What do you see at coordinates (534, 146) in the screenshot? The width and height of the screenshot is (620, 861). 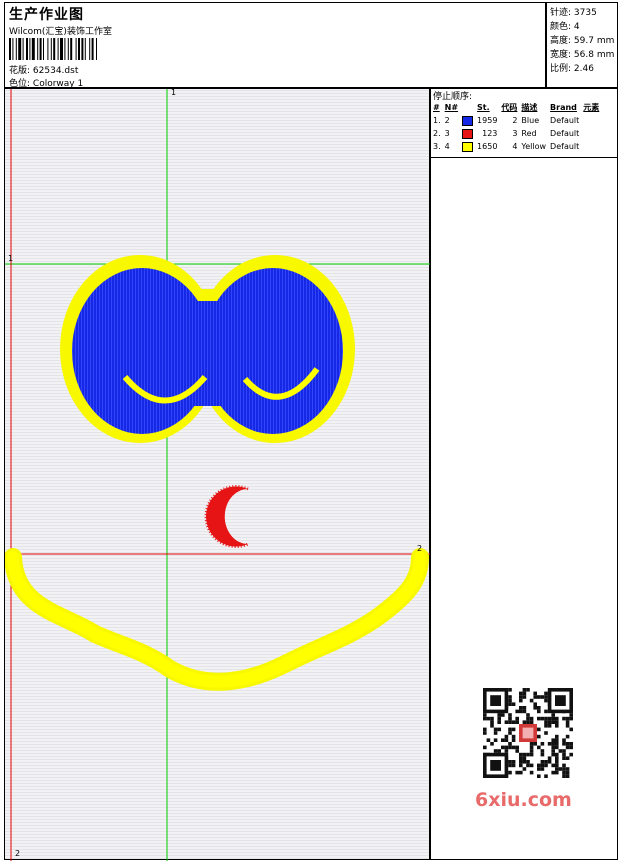 I see `cell-desc: Yellow` at bounding box center [534, 146].